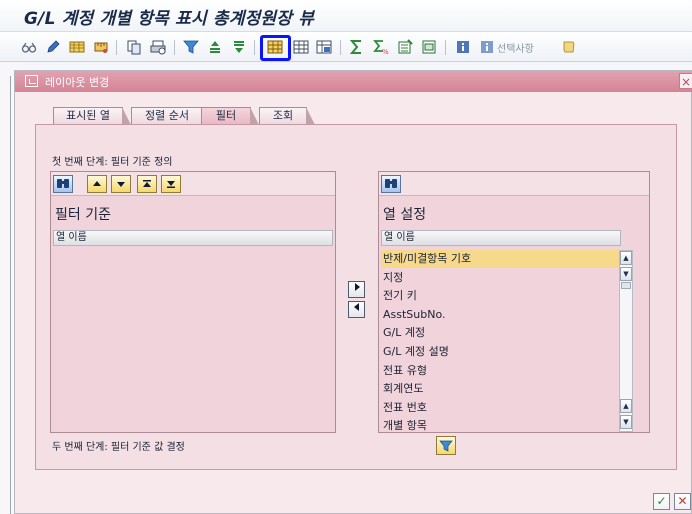 This screenshot has width=692, height=514. What do you see at coordinates (626, 406) in the screenshot?
I see `scroll-page-up-icon: ▲` at bounding box center [626, 406].